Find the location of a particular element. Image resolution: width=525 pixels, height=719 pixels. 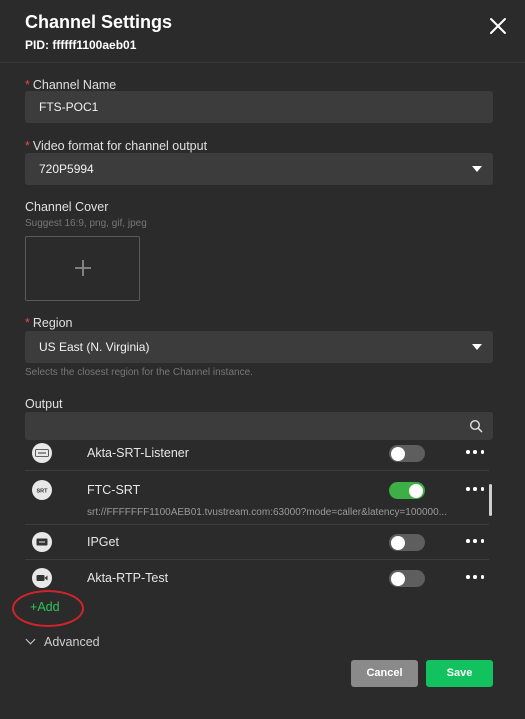

svg-text: SRT is located at coordinates (43, 492).